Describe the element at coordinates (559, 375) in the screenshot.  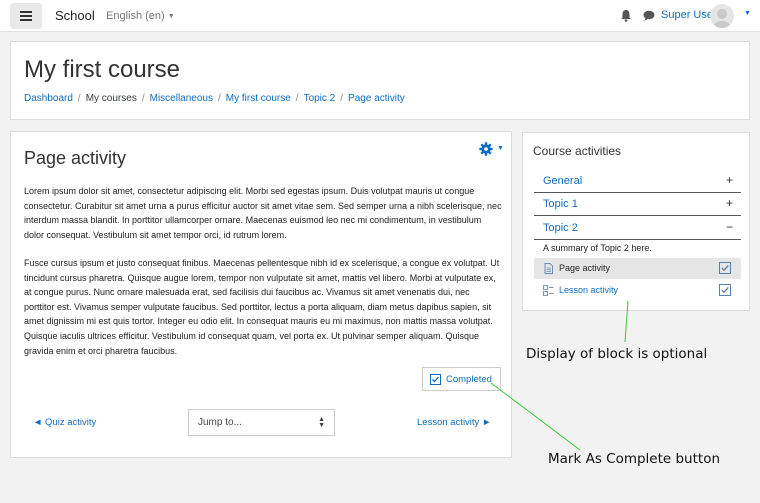
I see `annotation-lines` at that location.